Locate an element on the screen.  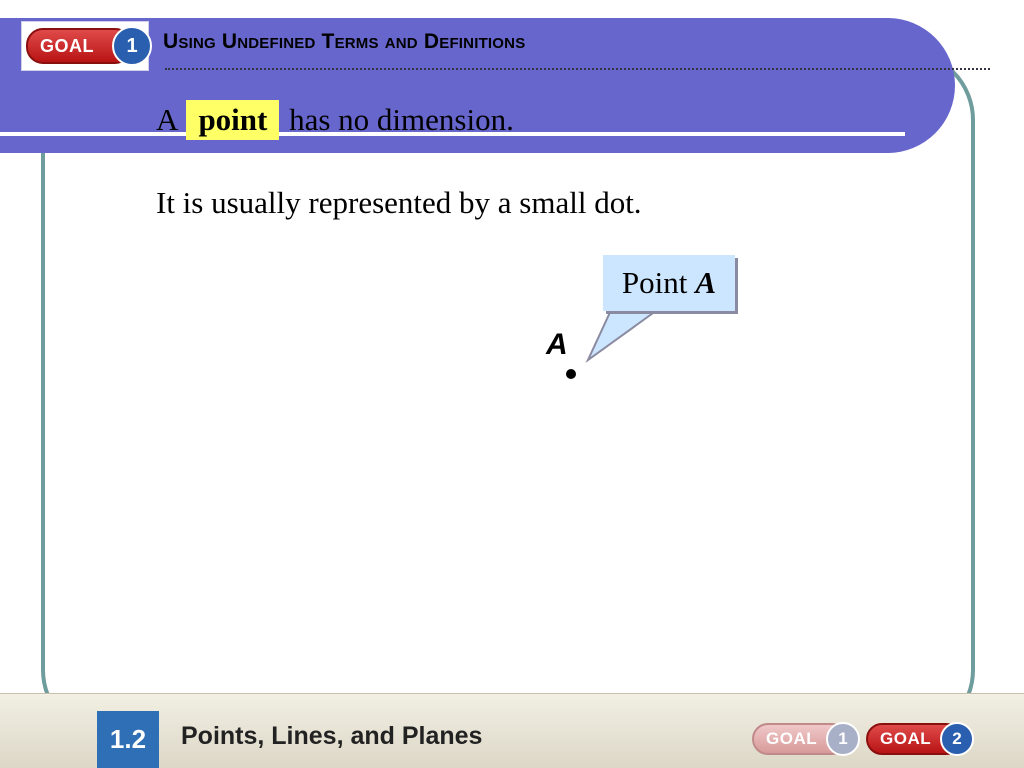
callout-pointer is located at coordinates (624, 335).